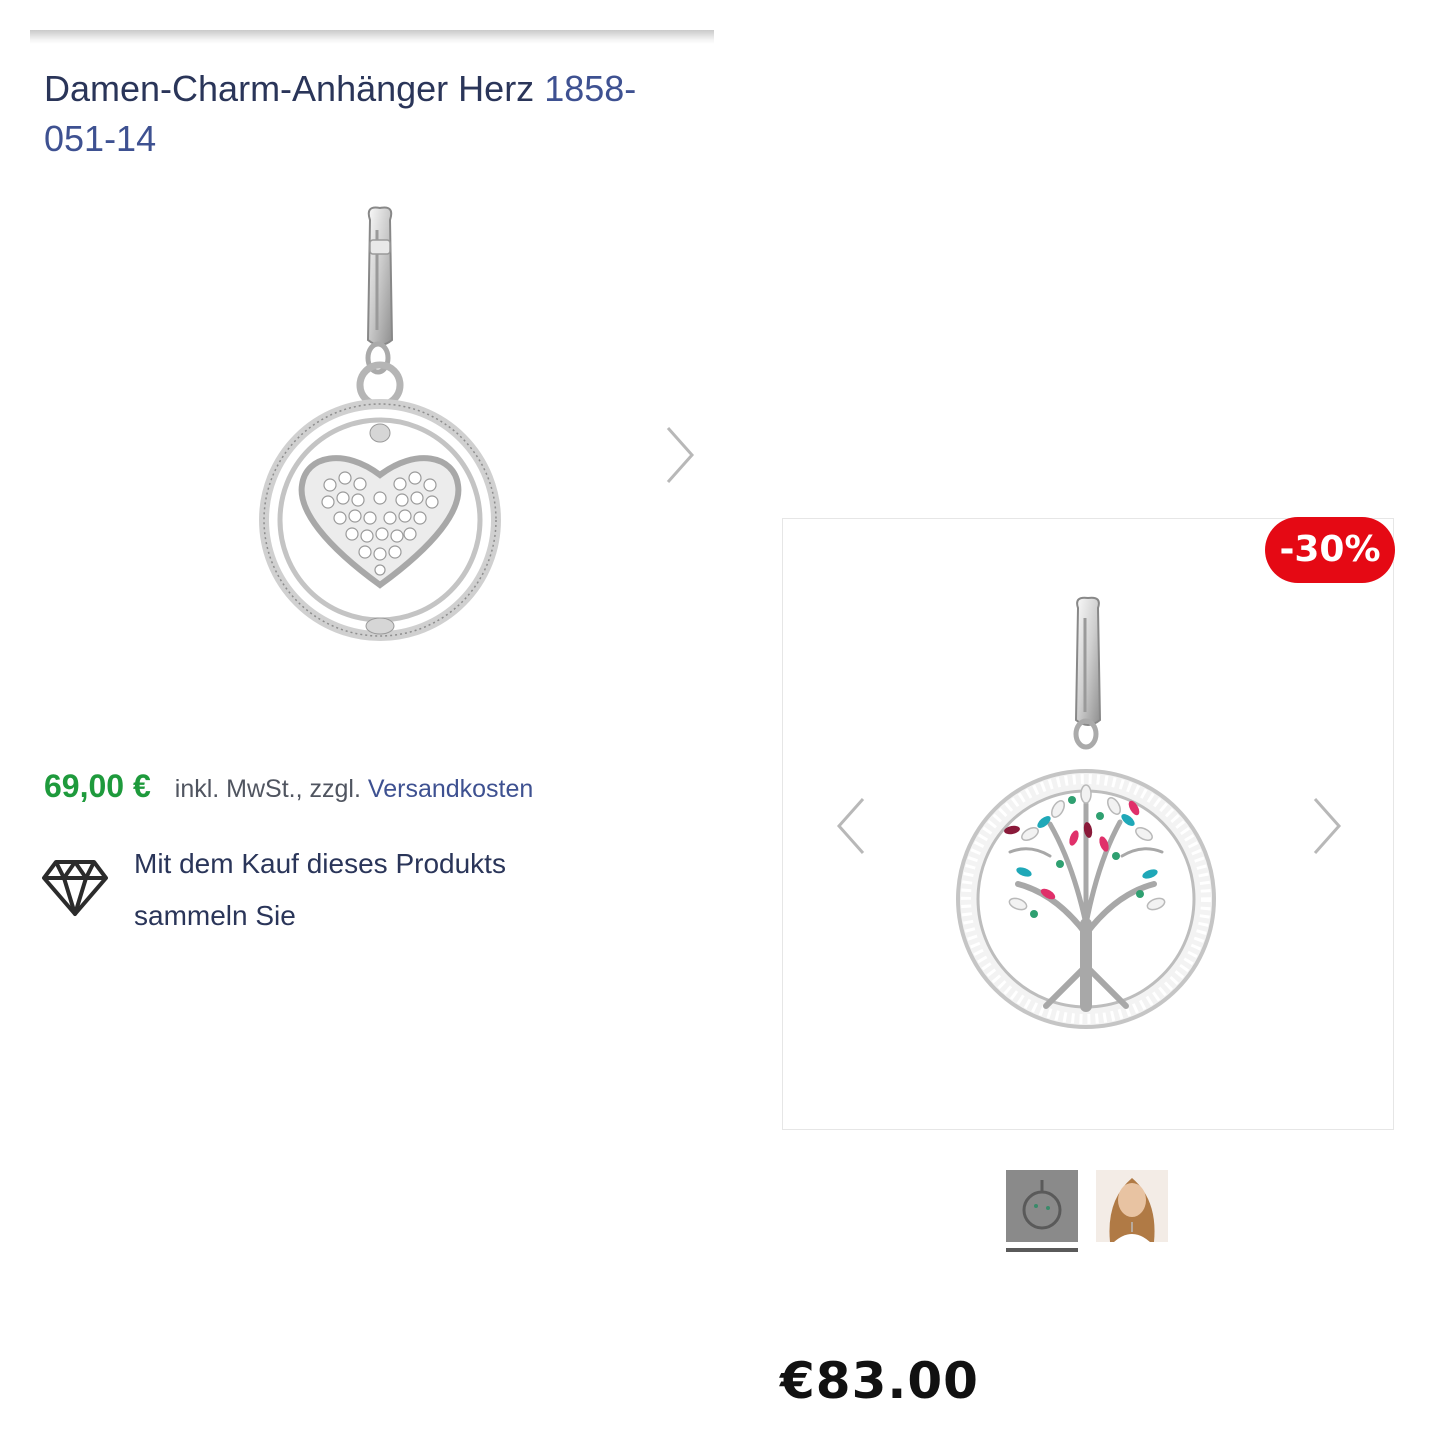 The height and width of the screenshot is (1456, 1456). I want to click on loyalty-text: Mit dem Kauf dieses Produkts sammeln Sie, so click(320, 889).